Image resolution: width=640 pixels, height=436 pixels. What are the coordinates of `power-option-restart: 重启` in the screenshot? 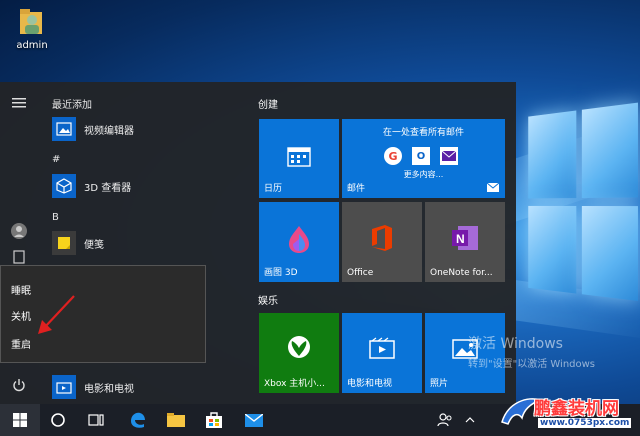 It's located at (21, 343).